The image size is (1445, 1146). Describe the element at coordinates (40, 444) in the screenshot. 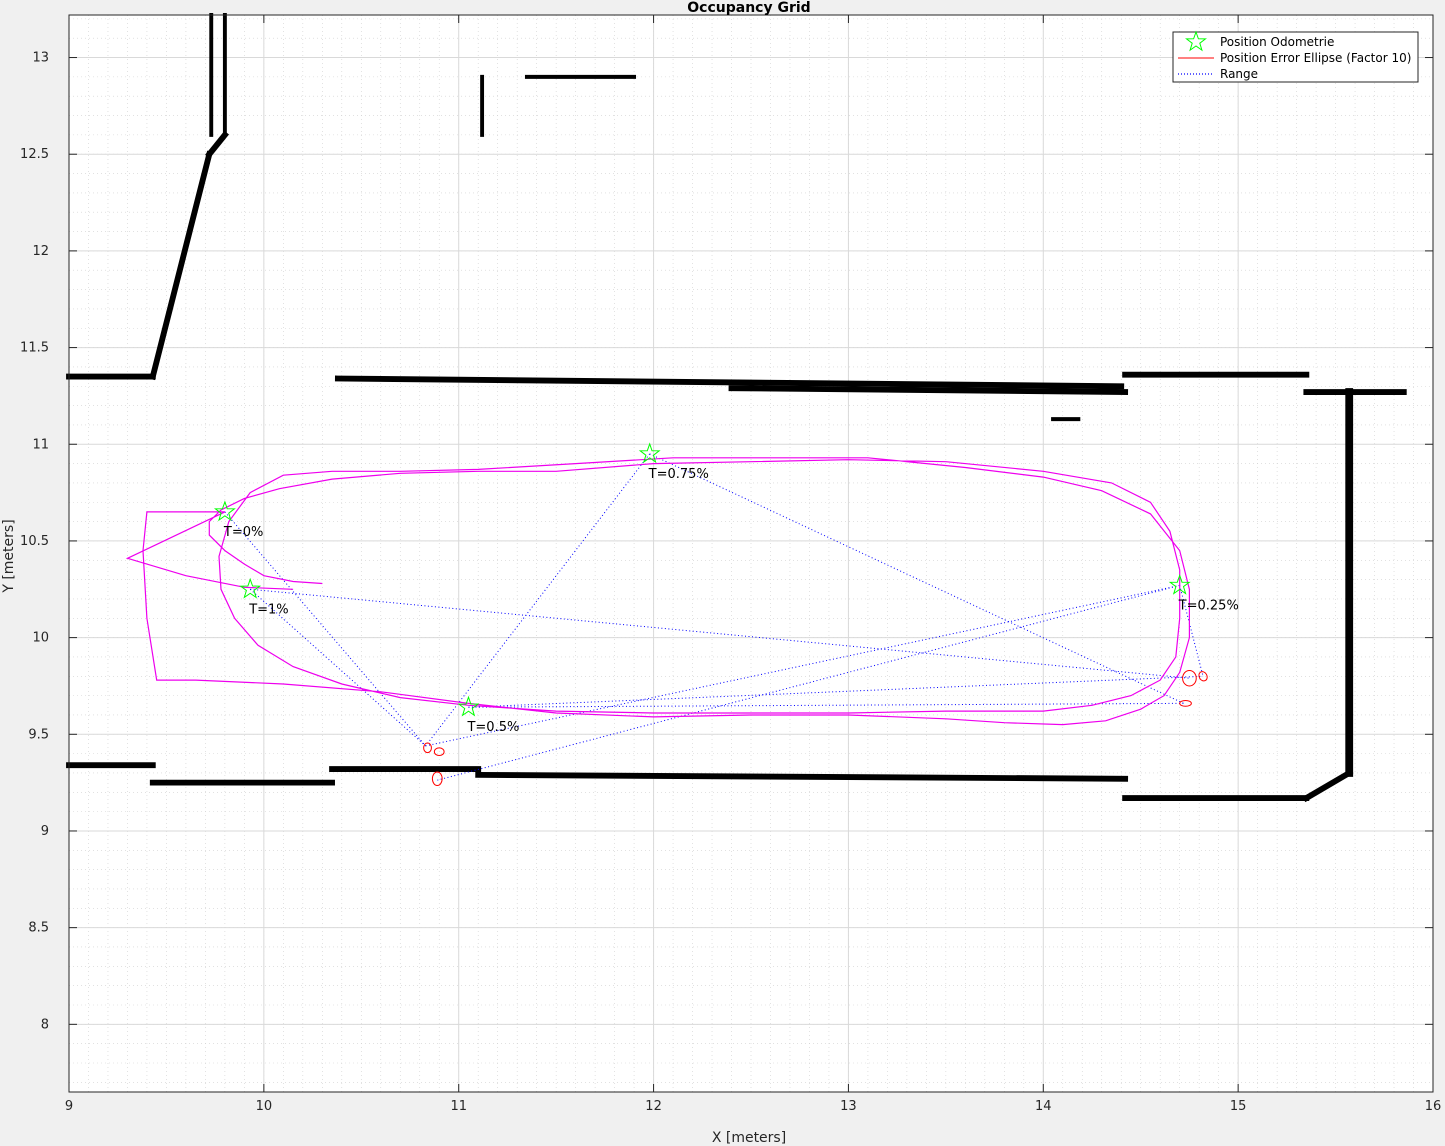

I see `y-tick-label: 11` at that location.